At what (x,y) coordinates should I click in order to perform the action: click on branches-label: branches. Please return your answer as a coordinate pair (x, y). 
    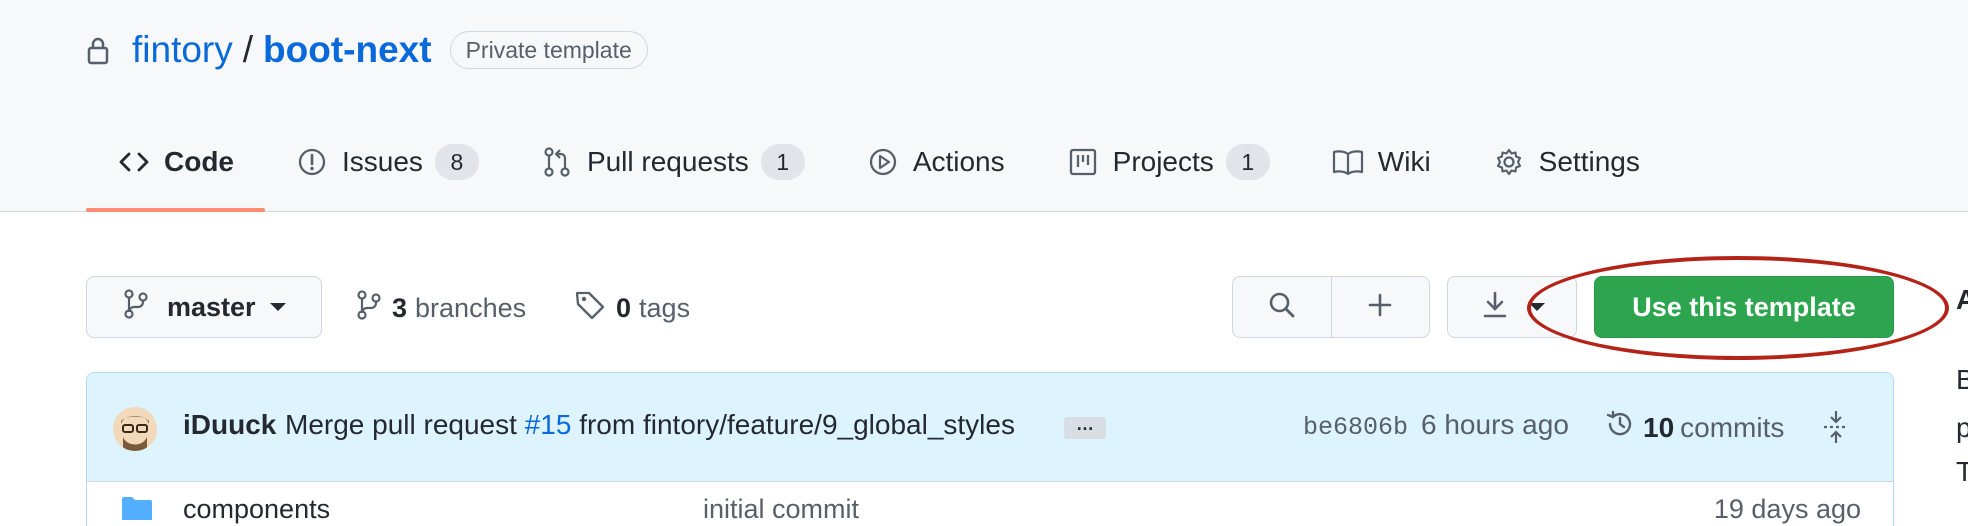
    Looking at the image, I should click on (471, 307).